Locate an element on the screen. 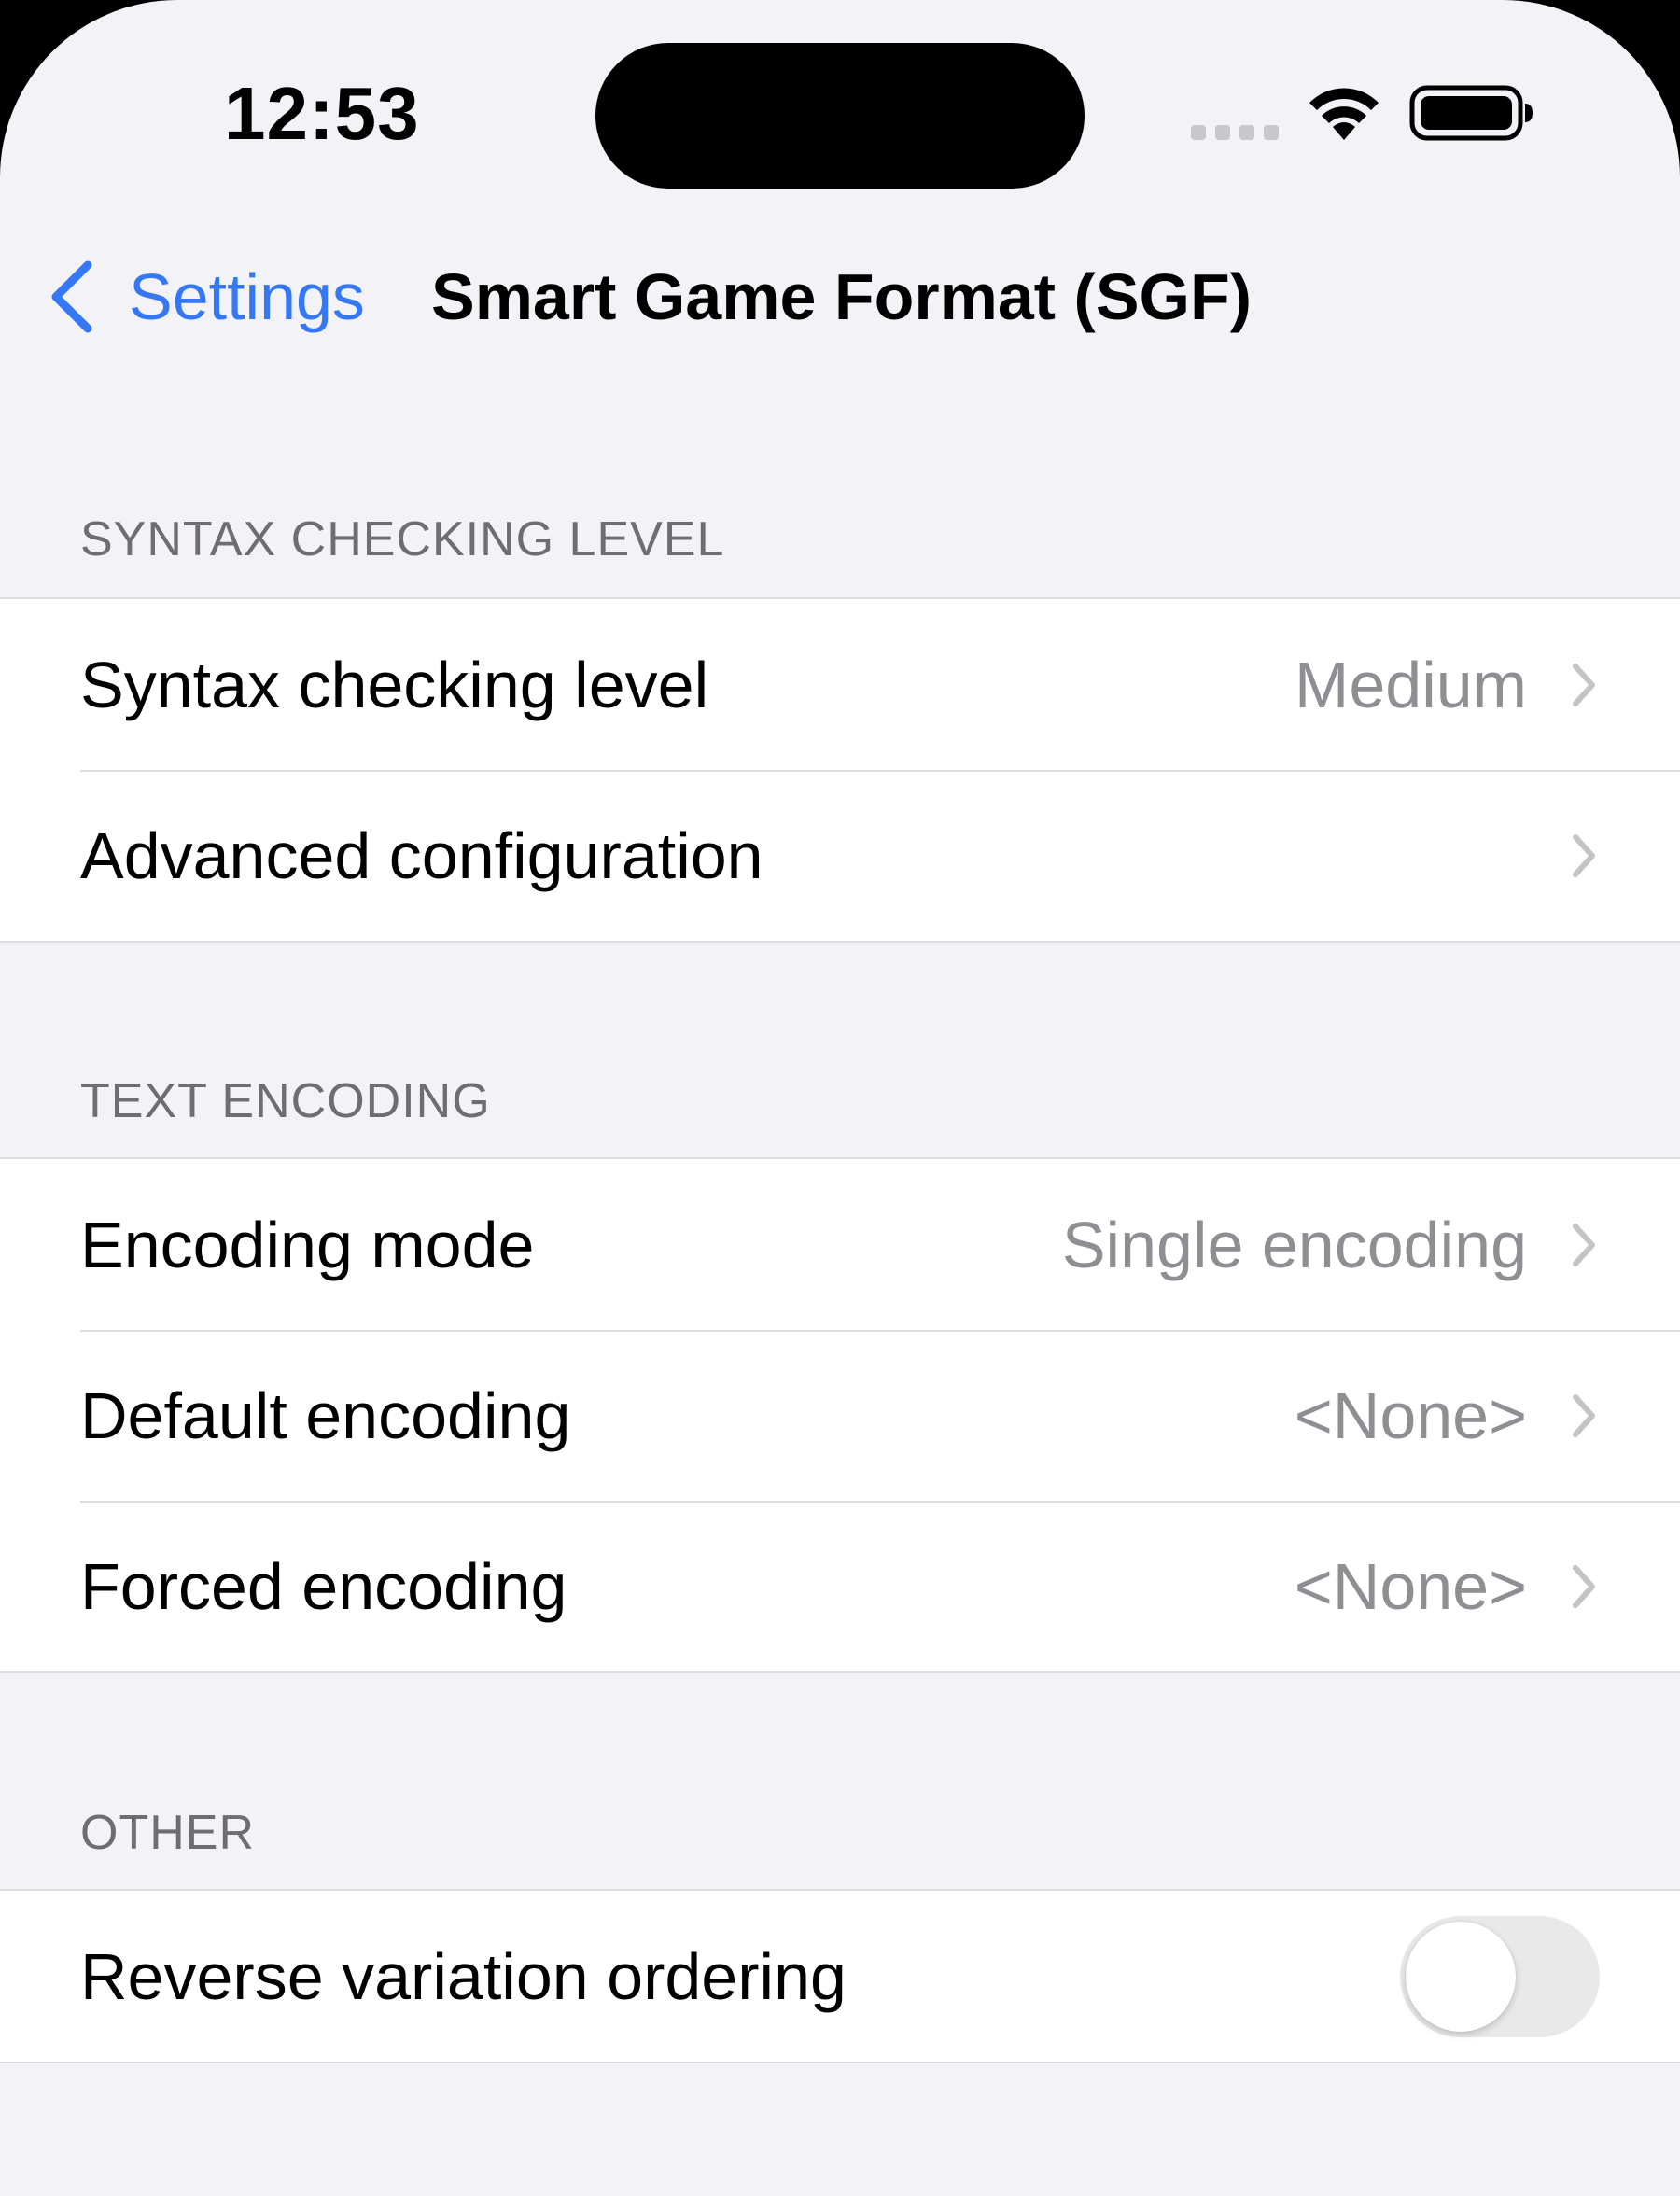  row-label: Advanced configuration is located at coordinates (421, 855).